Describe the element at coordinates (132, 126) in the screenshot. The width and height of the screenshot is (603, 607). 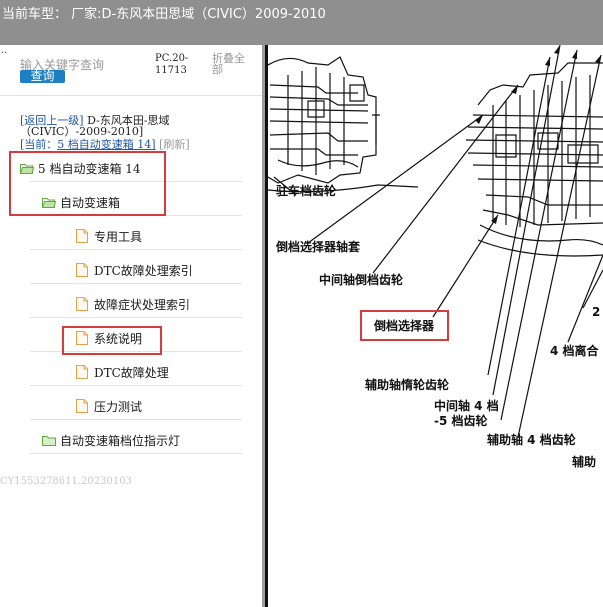
I see `breadcrumb: [返回上一级] D-东风本田-思域（CIVIC）-2009-2010]` at that location.